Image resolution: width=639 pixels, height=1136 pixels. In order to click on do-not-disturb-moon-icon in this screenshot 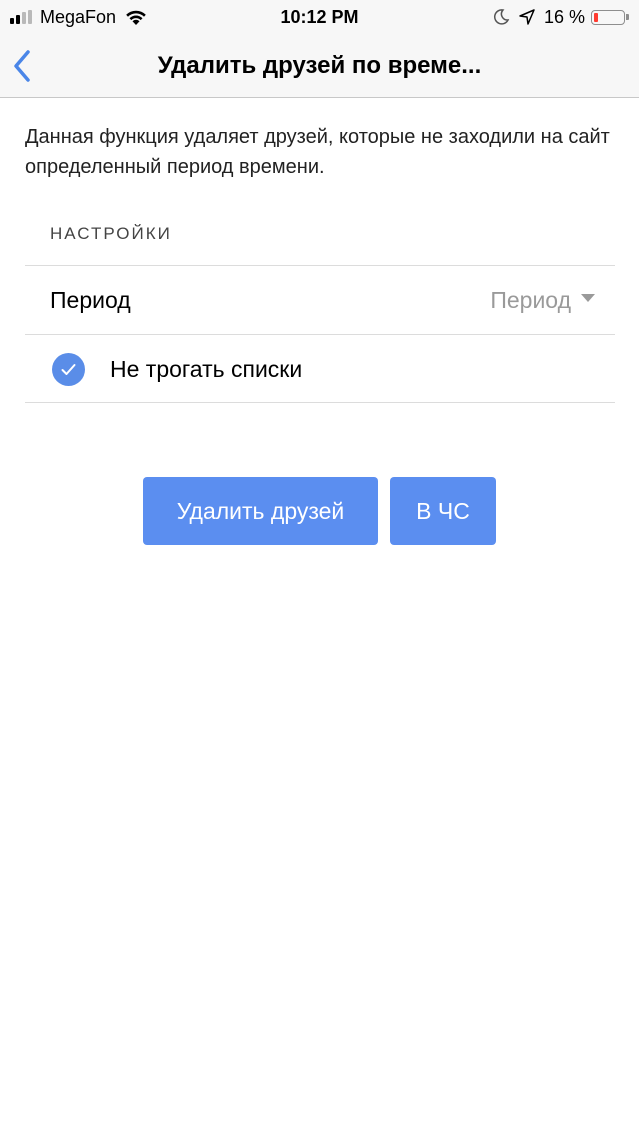, I will do `click(501, 17)`.